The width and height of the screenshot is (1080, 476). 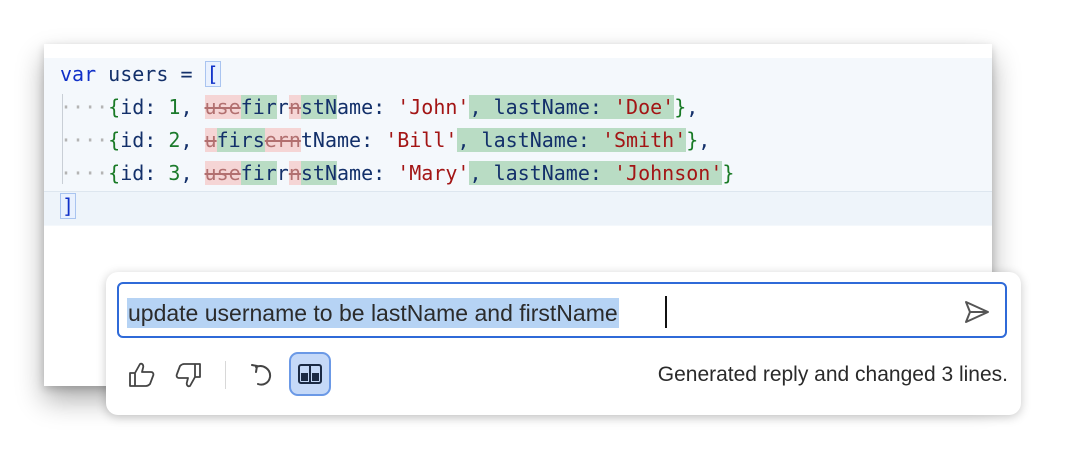 I want to click on thumbs-up-icon, so click(x=142, y=374).